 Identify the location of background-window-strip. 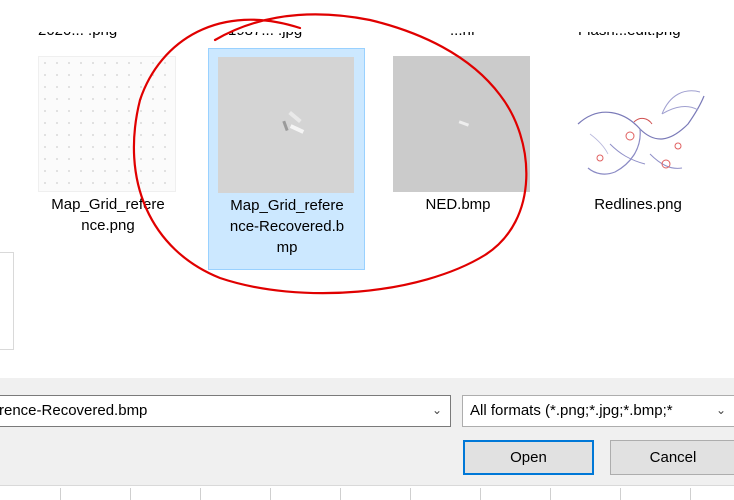
(367, 492).